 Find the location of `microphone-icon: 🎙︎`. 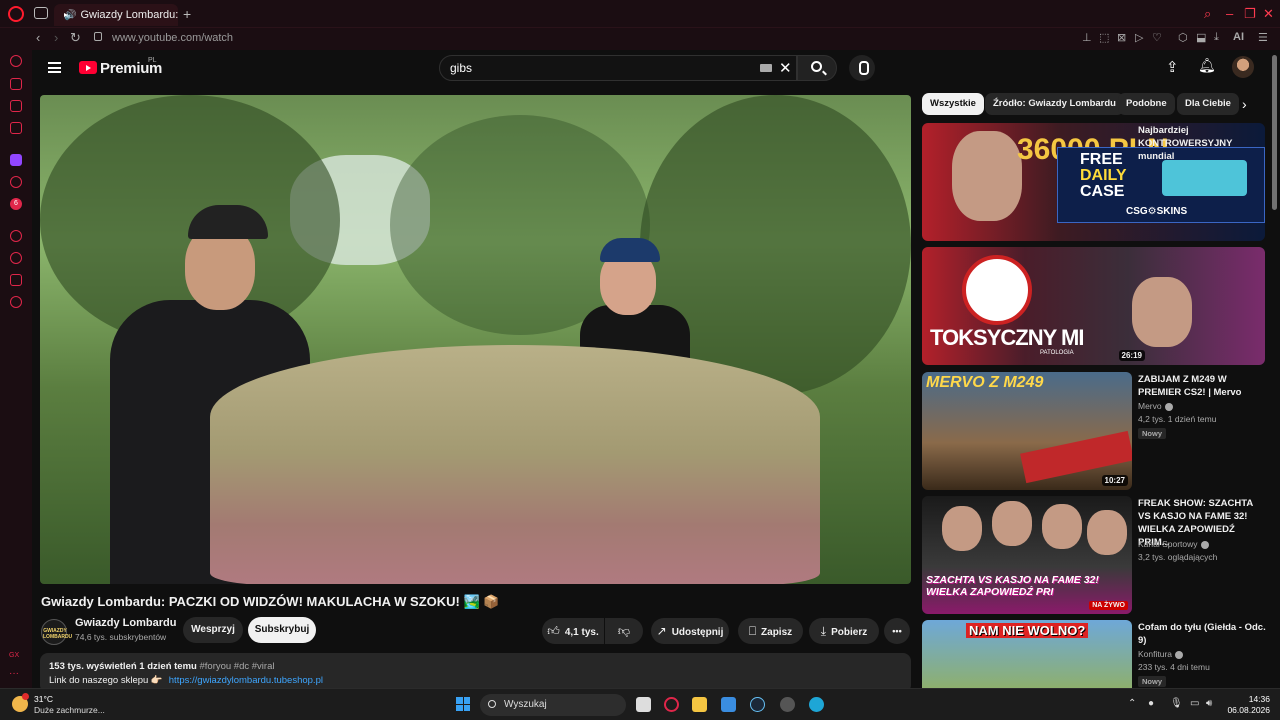

microphone-icon: 🎙︎ is located at coordinates (1176, 703).